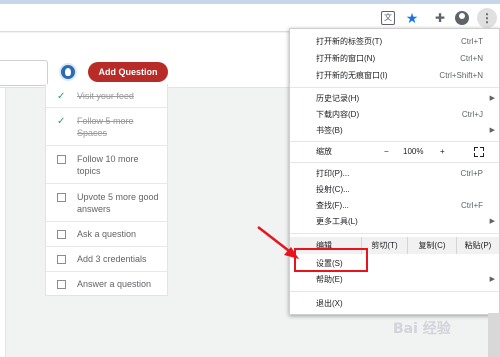 The height and width of the screenshot is (357, 500). What do you see at coordinates (431, 245) in the screenshot?
I see `copy-button: 复制(C)` at bounding box center [431, 245].